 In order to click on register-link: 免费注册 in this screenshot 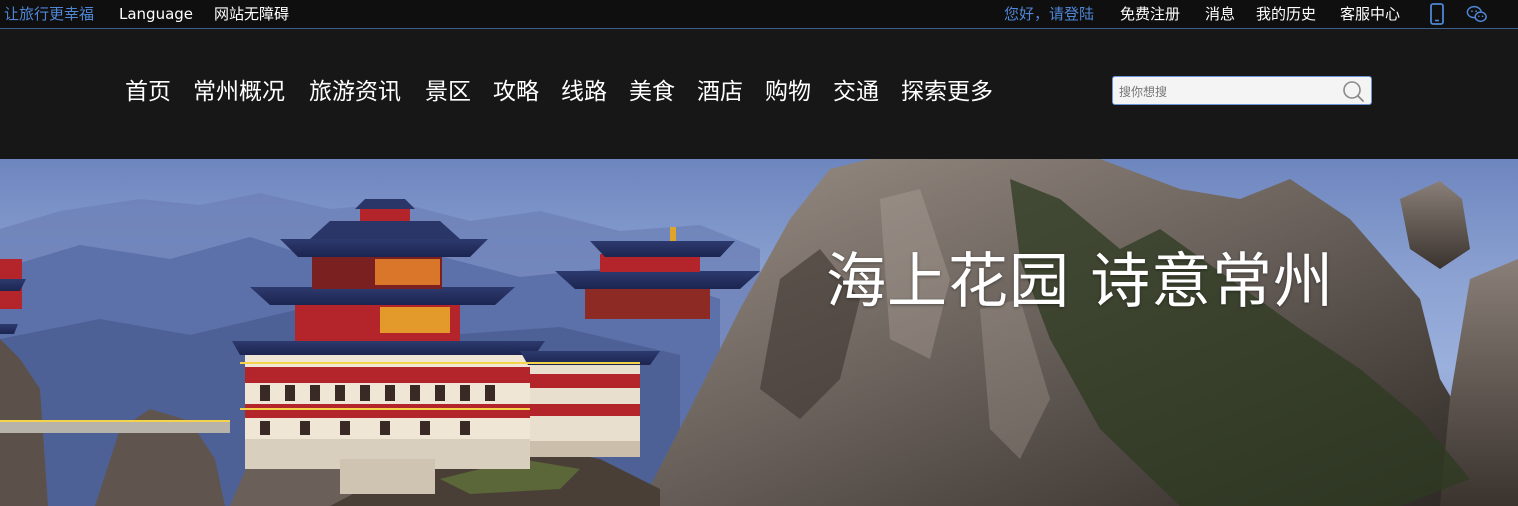, I will do `click(1150, 14)`.